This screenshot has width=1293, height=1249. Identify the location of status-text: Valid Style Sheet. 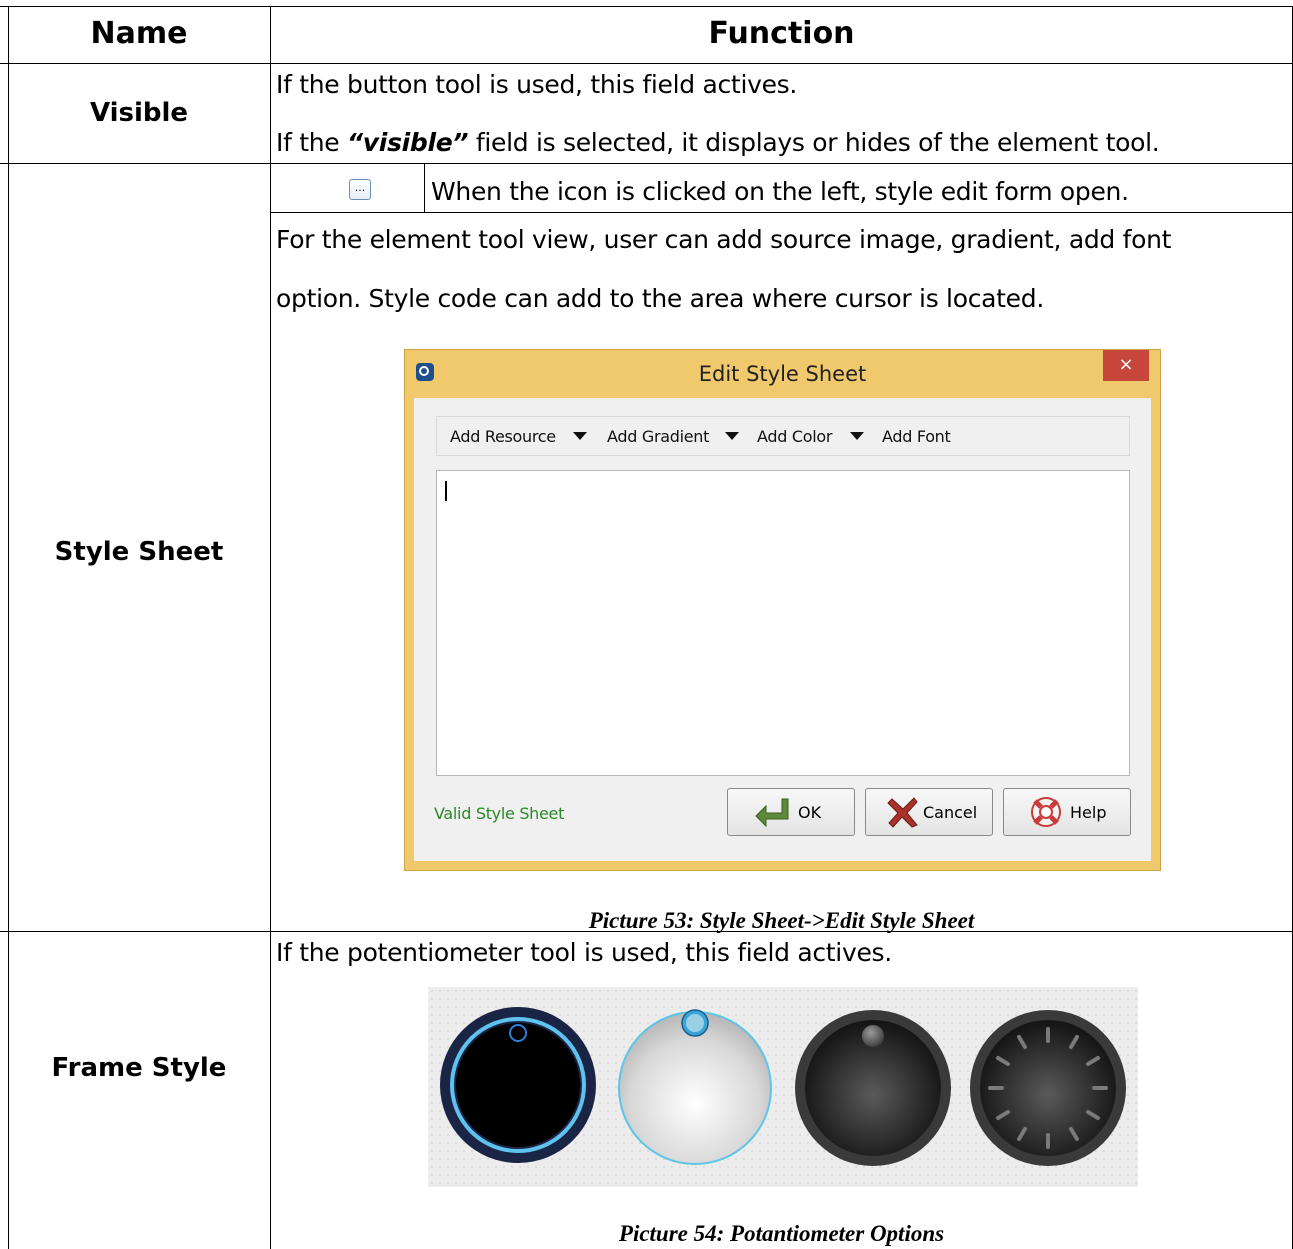
(499, 813).